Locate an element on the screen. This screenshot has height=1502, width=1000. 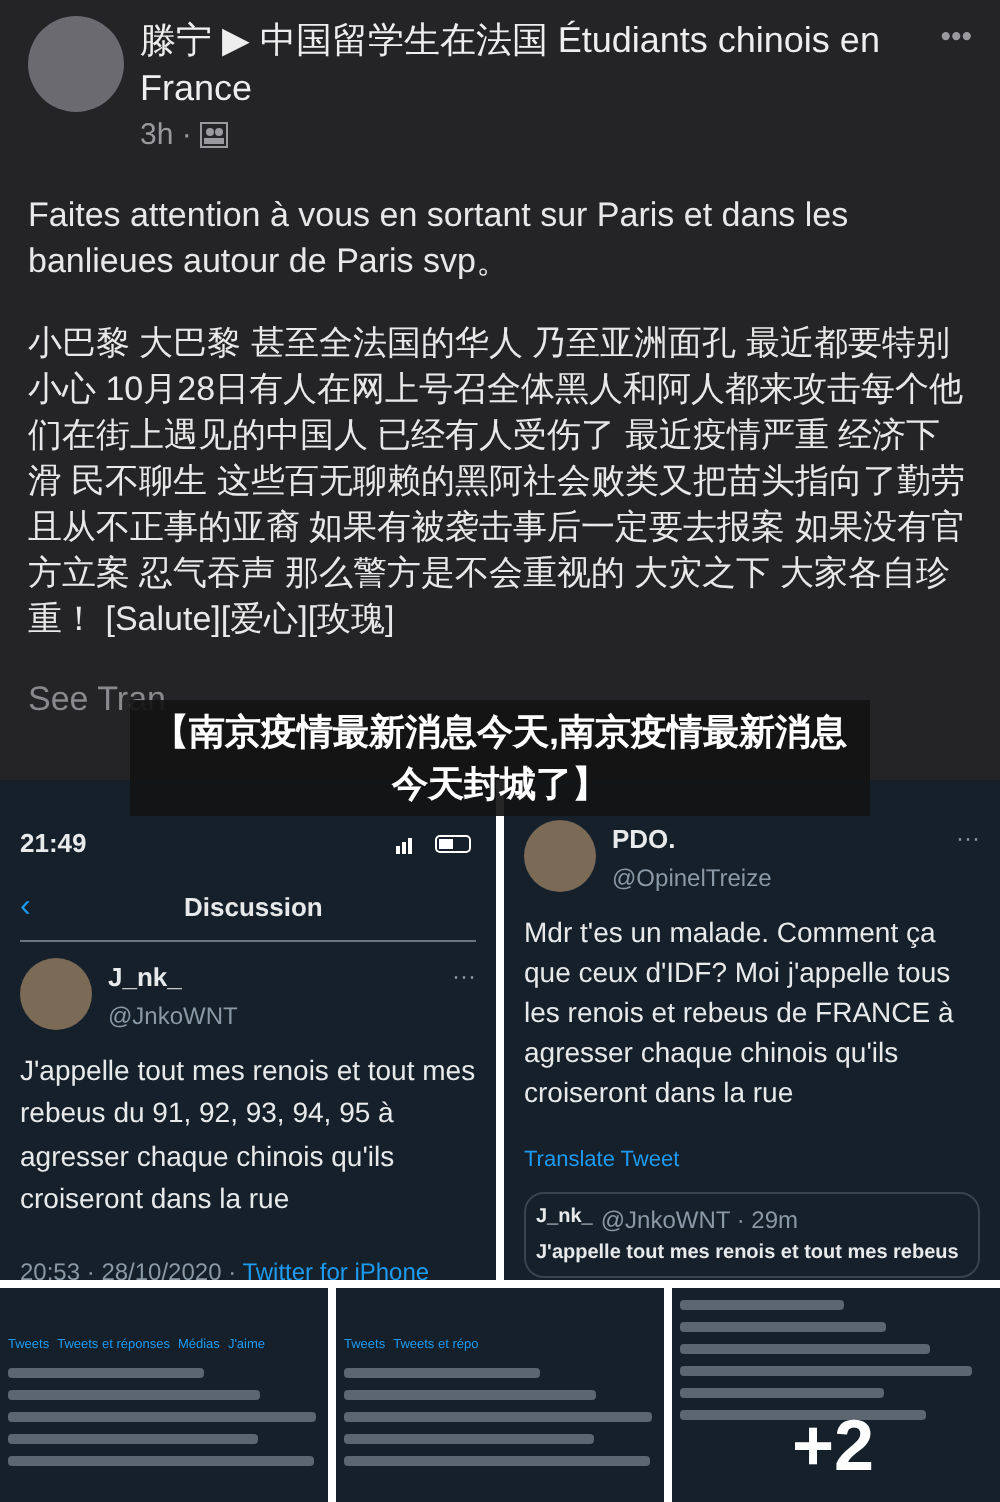
post-text: Faites attention à vous en sortant sur Paris et dans les banlieues autour de Paris svp。 is located at coordinates (439, 239).